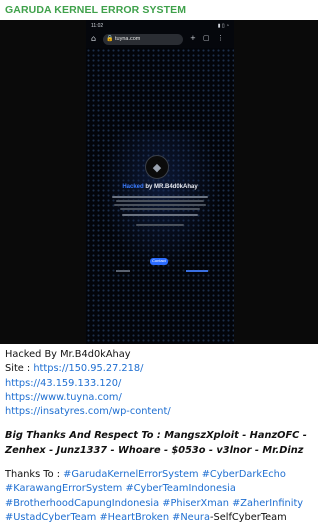 This screenshot has width=320, height=527. I want to click on hacker-avatar: ◆, so click(157, 167).